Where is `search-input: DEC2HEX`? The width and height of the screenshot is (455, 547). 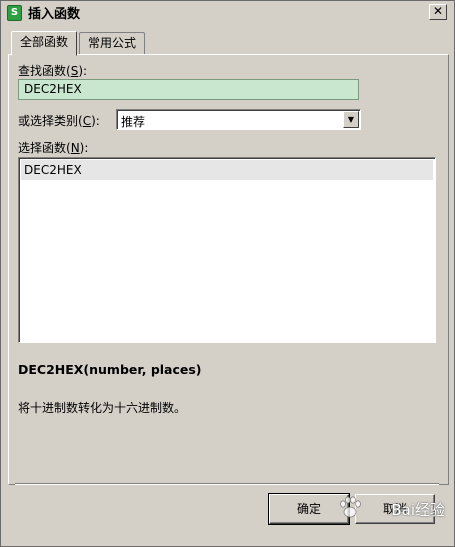
search-input: DEC2HEX is located at coordinates (188, 89).